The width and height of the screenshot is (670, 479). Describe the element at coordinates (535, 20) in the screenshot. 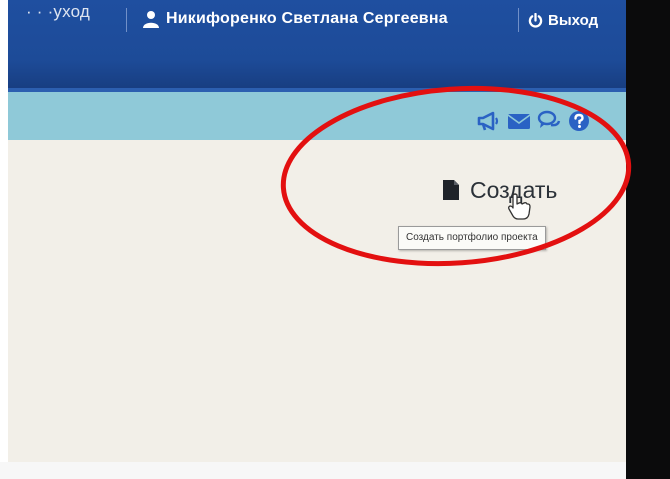

I see `power-icon` at that location.